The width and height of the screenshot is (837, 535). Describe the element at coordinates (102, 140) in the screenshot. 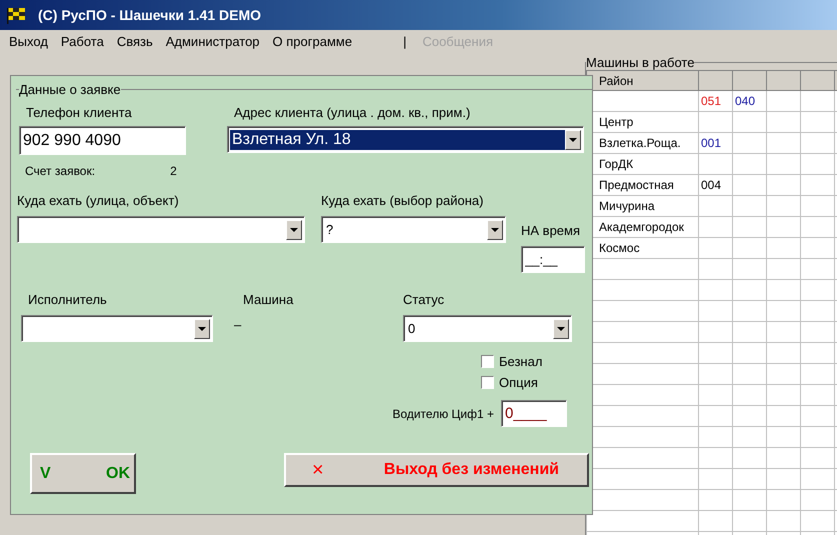

I see `phone-field: 902 990 4090` at that location.